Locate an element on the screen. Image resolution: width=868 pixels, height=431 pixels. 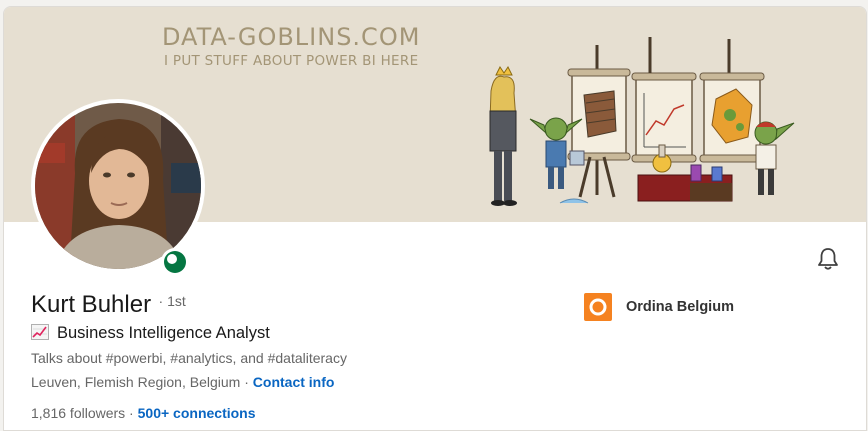
connections-link: 500+ connections is located at coordinates (197, 413).